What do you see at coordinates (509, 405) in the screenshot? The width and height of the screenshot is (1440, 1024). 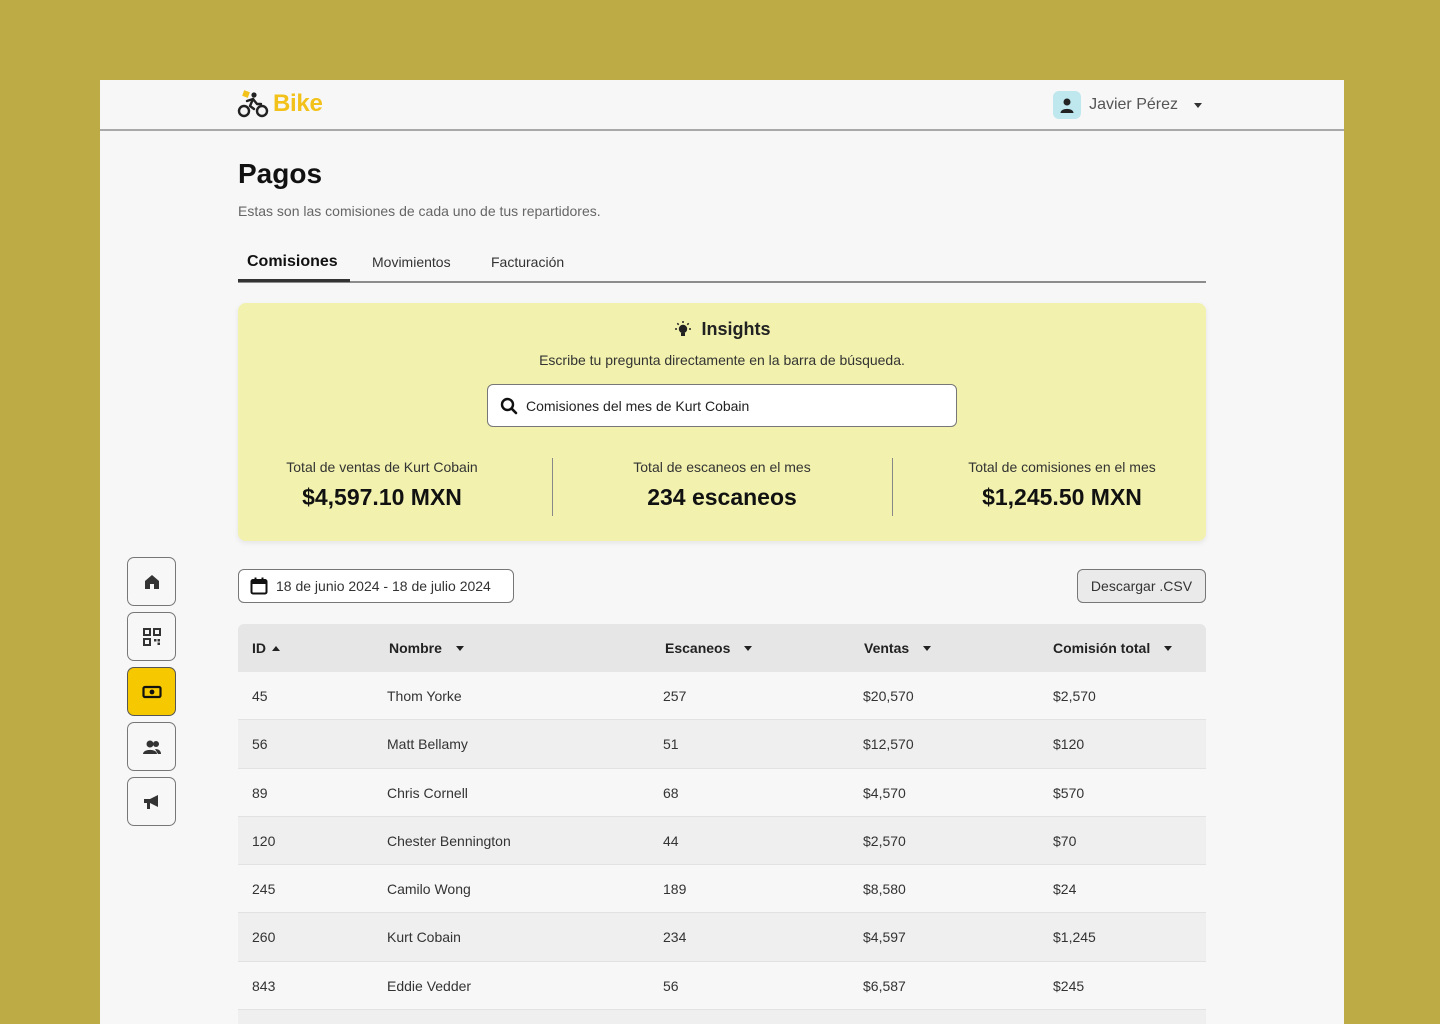 I see `search-icon` at bounding box center [509, 405].